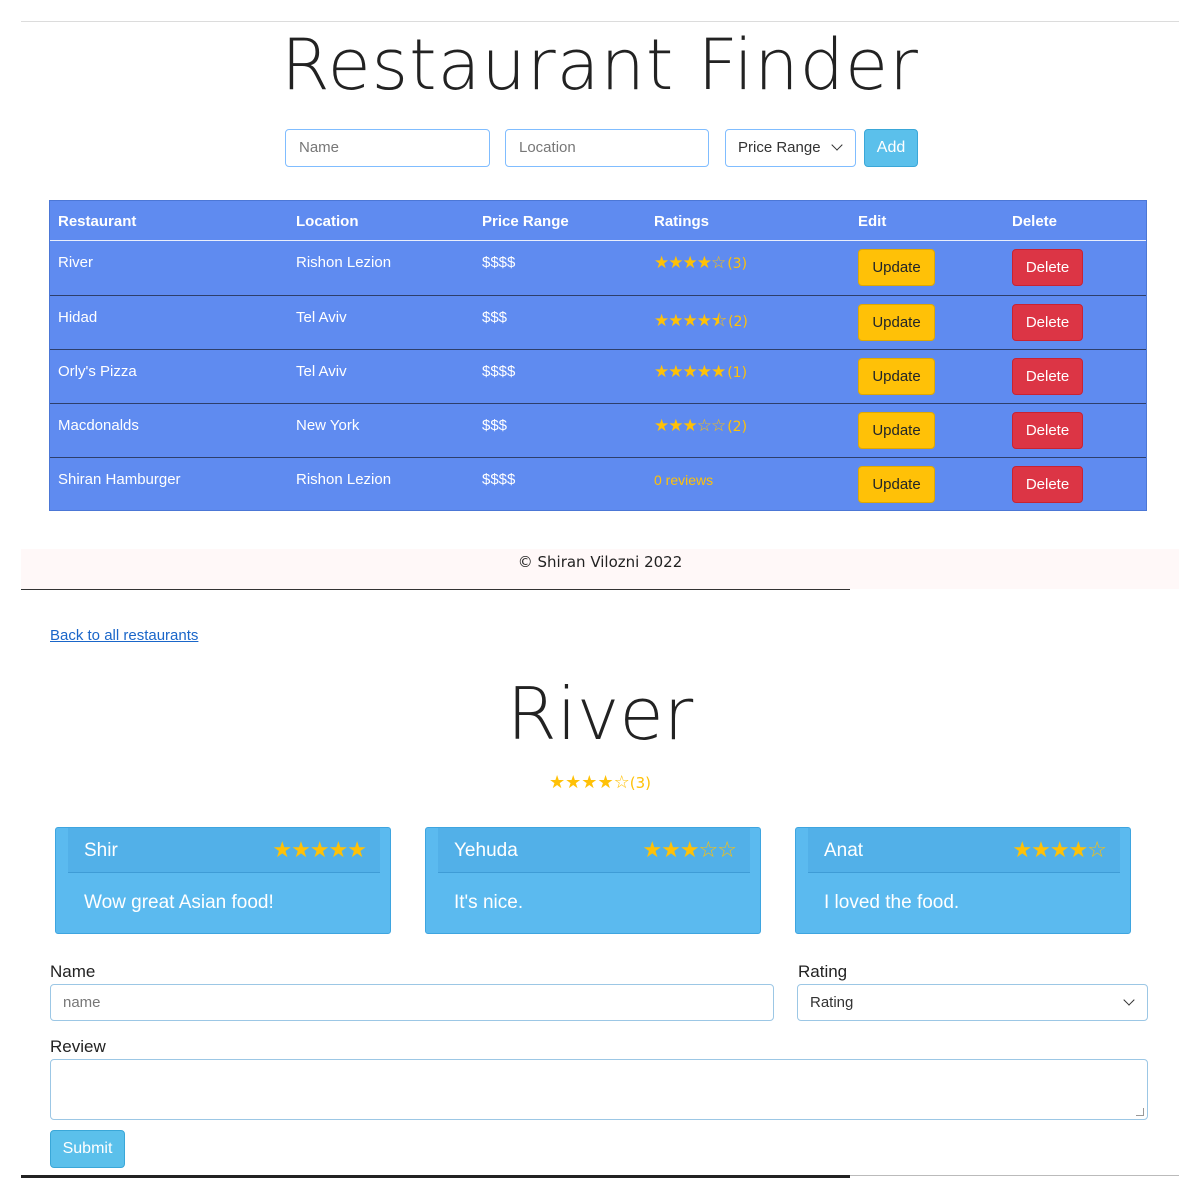  I want to click on column-header-delete: Delete, so click(1035, 221).